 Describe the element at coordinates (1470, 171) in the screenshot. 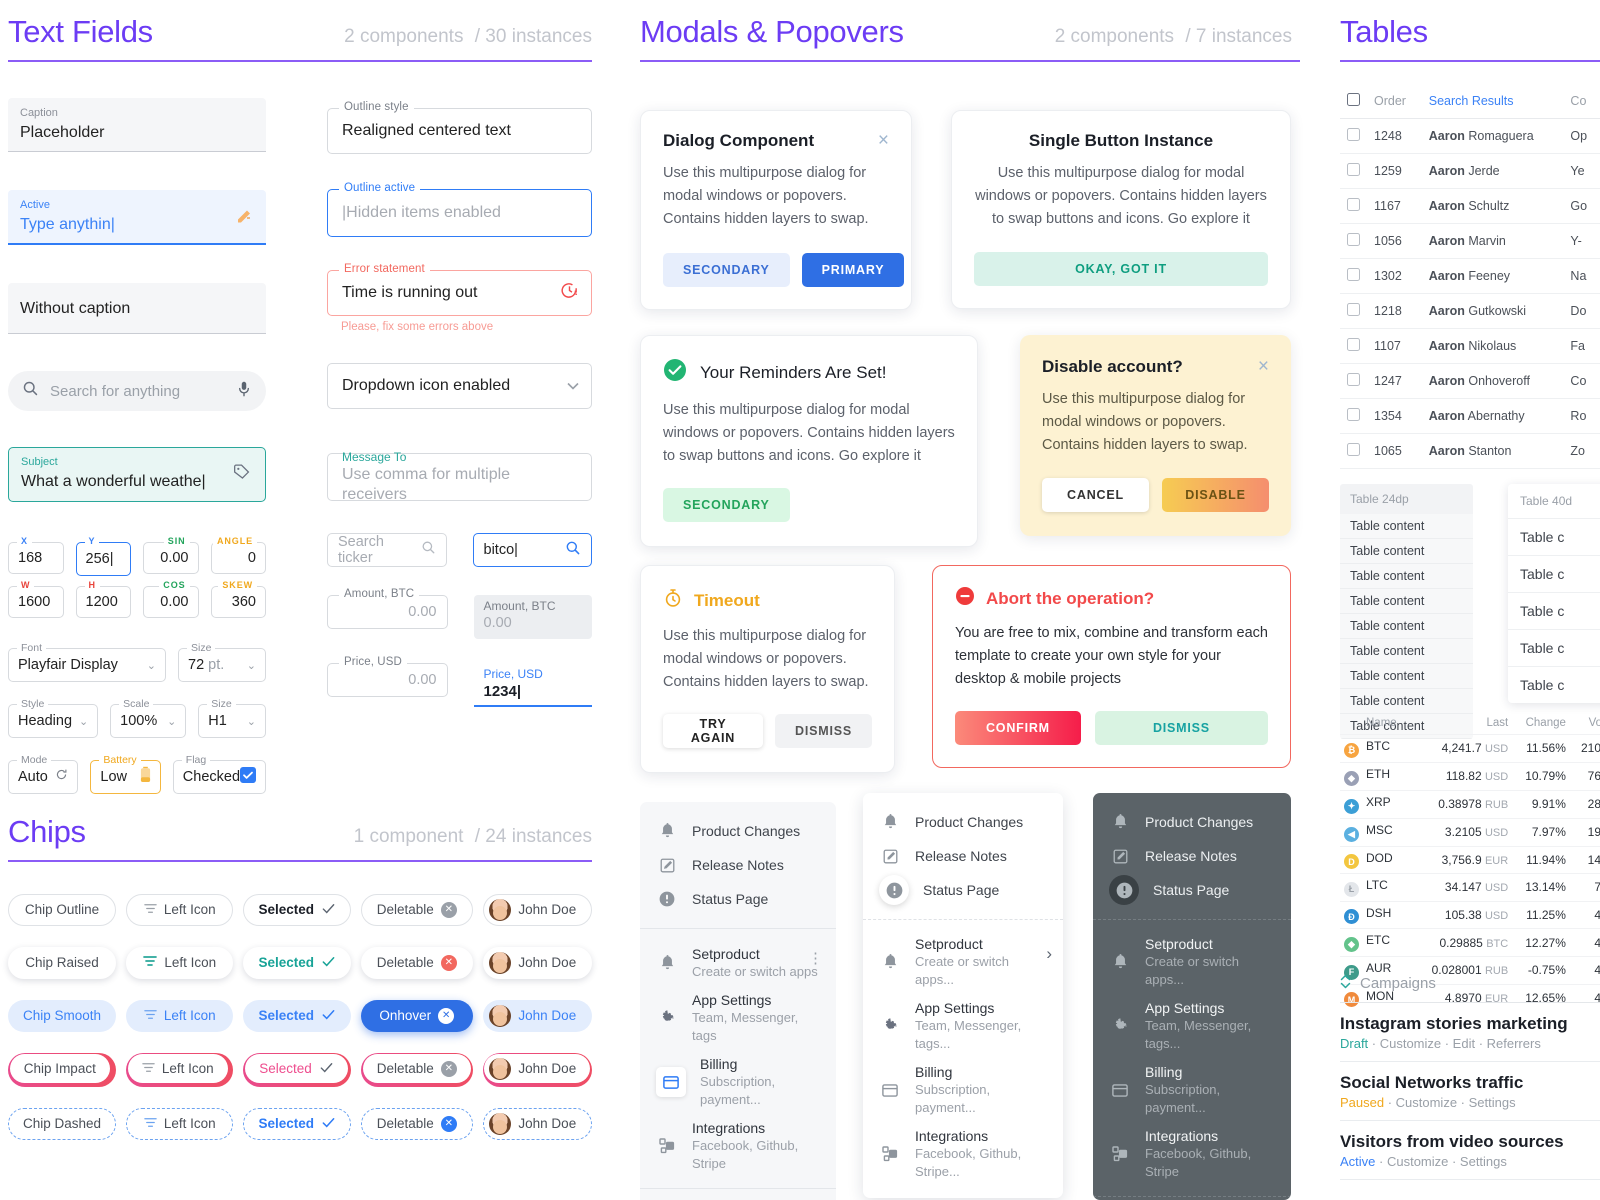

I see `table-row: 1259 Aaron Jerde Ye` at that location.